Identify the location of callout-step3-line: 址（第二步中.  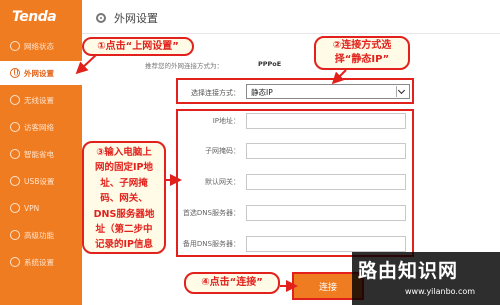
(124, 230).